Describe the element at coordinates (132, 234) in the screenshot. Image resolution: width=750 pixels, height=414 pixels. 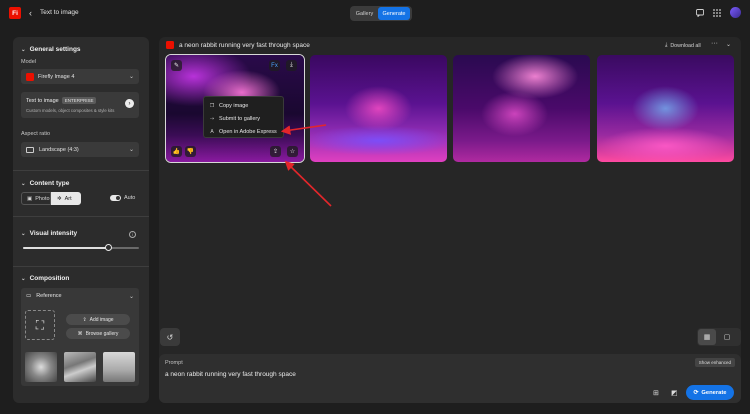
I see `info-icon: i` at that location.